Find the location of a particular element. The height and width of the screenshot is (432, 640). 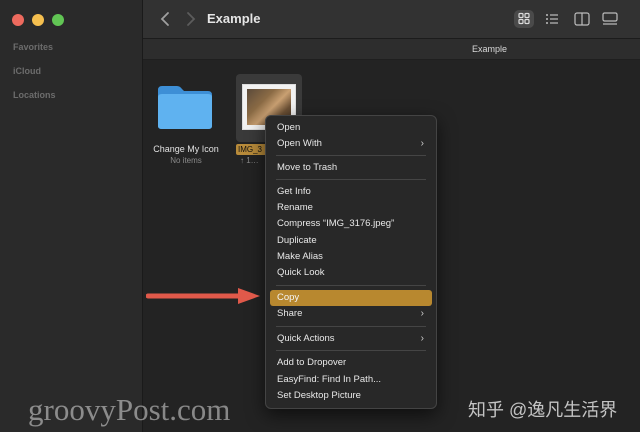

chevron-left-icon is located at coordinates (164, 19).